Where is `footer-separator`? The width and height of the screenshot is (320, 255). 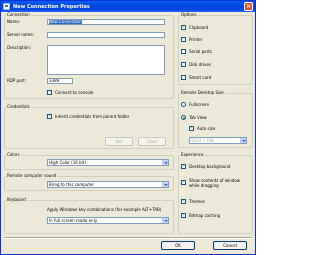 footer-separator is located at coordinates (128, 238).